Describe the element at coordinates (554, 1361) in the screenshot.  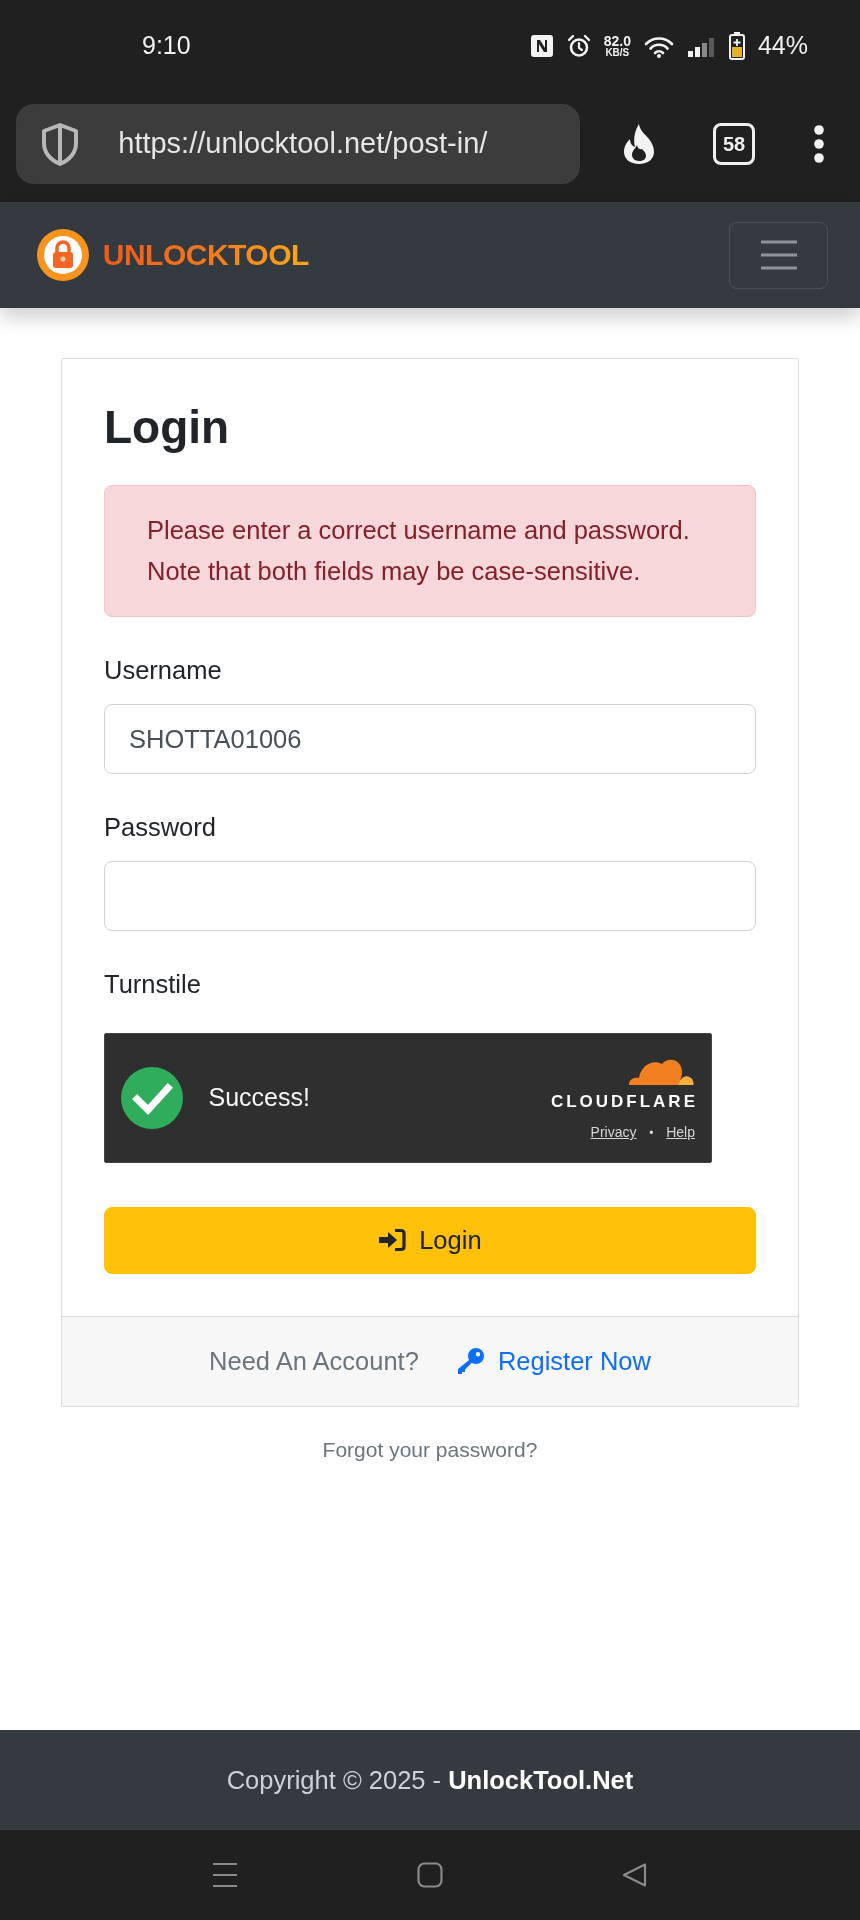
I see `register-link: Register Now` at that location.